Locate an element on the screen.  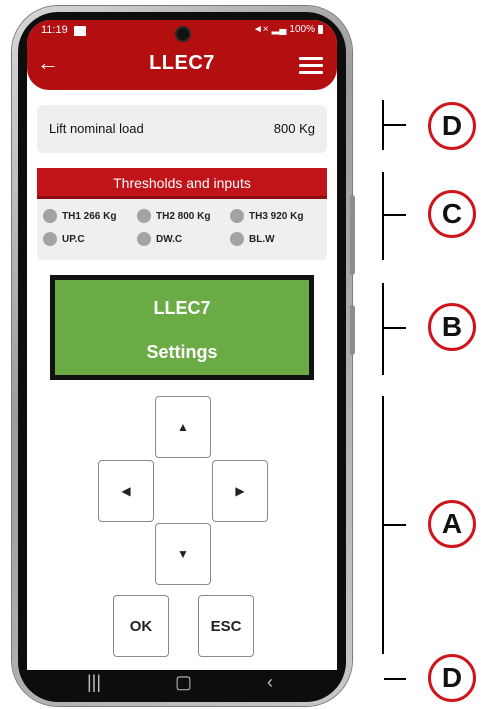
down-button: ▼ is located at coordinates (183, 554).